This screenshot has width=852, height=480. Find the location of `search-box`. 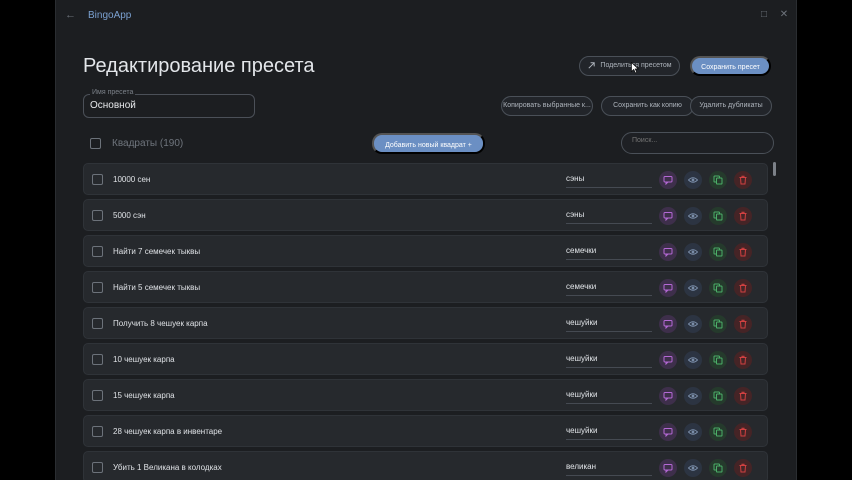

search-box is located at coordinates (697, 143).